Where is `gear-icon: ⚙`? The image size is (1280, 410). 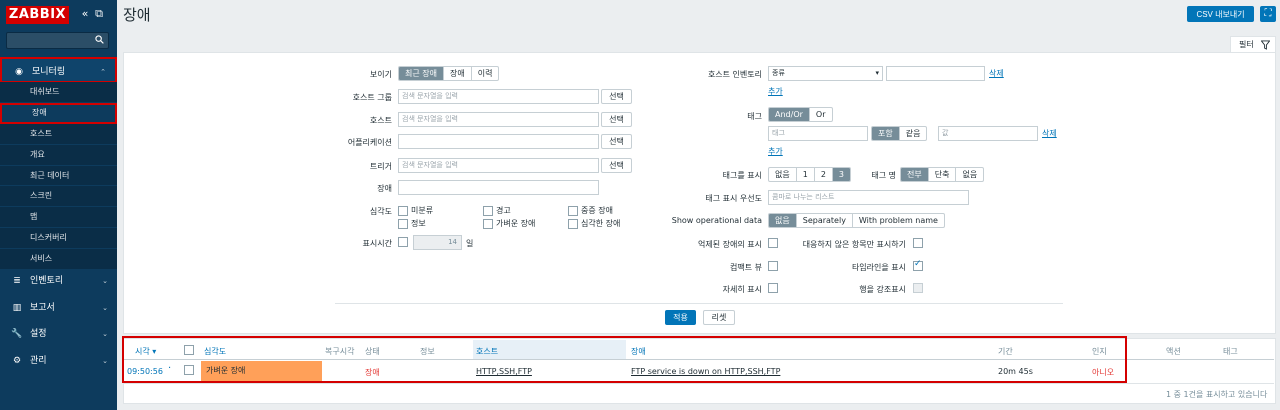
gear-icon: ⚙ is located at coordinates (17, 361).